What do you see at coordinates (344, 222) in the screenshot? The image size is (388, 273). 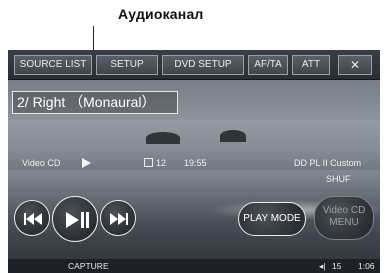 I see `video-cd-menu-line2: MENU` at bounding box center [344, 222].